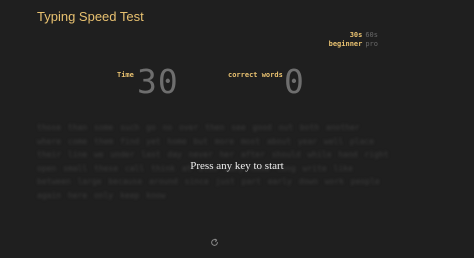  What do you see at coordinates (214, 240) in the screenshot?
I see `restart-icon` at bounding box center [214, 240].